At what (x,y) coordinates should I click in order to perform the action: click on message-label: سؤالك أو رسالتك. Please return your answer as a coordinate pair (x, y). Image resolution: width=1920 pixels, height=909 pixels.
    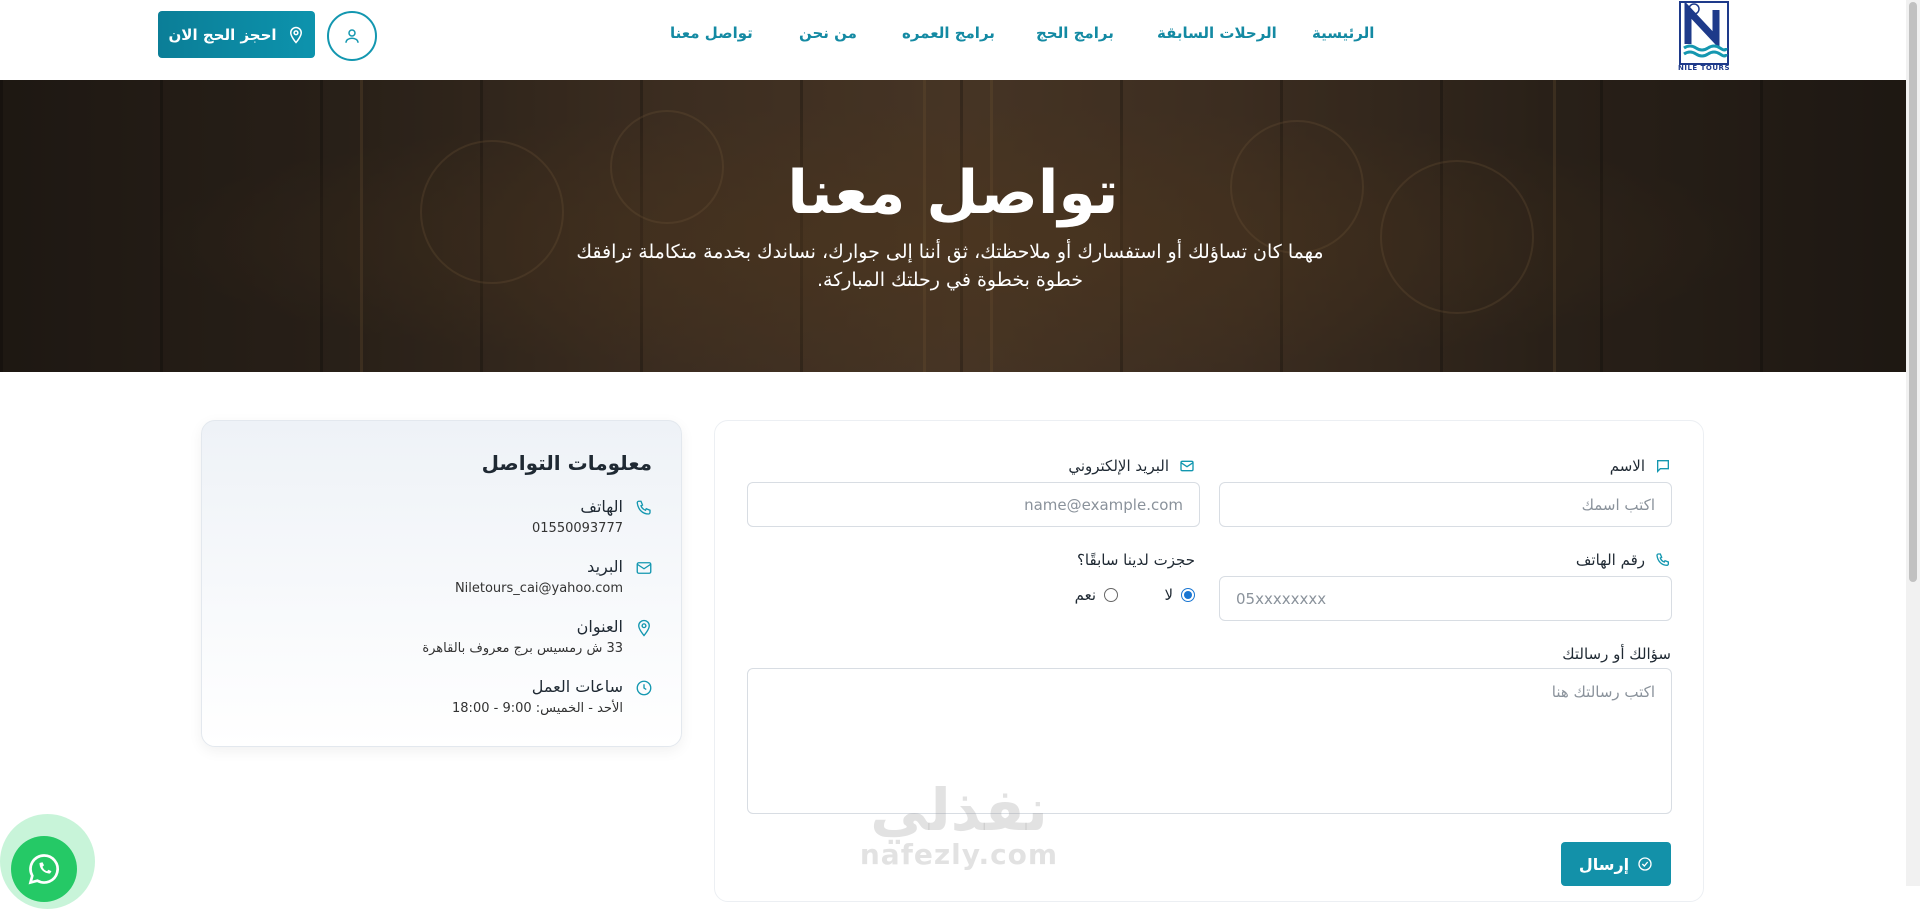
    Looking at the image, I should click on (1616, 654).